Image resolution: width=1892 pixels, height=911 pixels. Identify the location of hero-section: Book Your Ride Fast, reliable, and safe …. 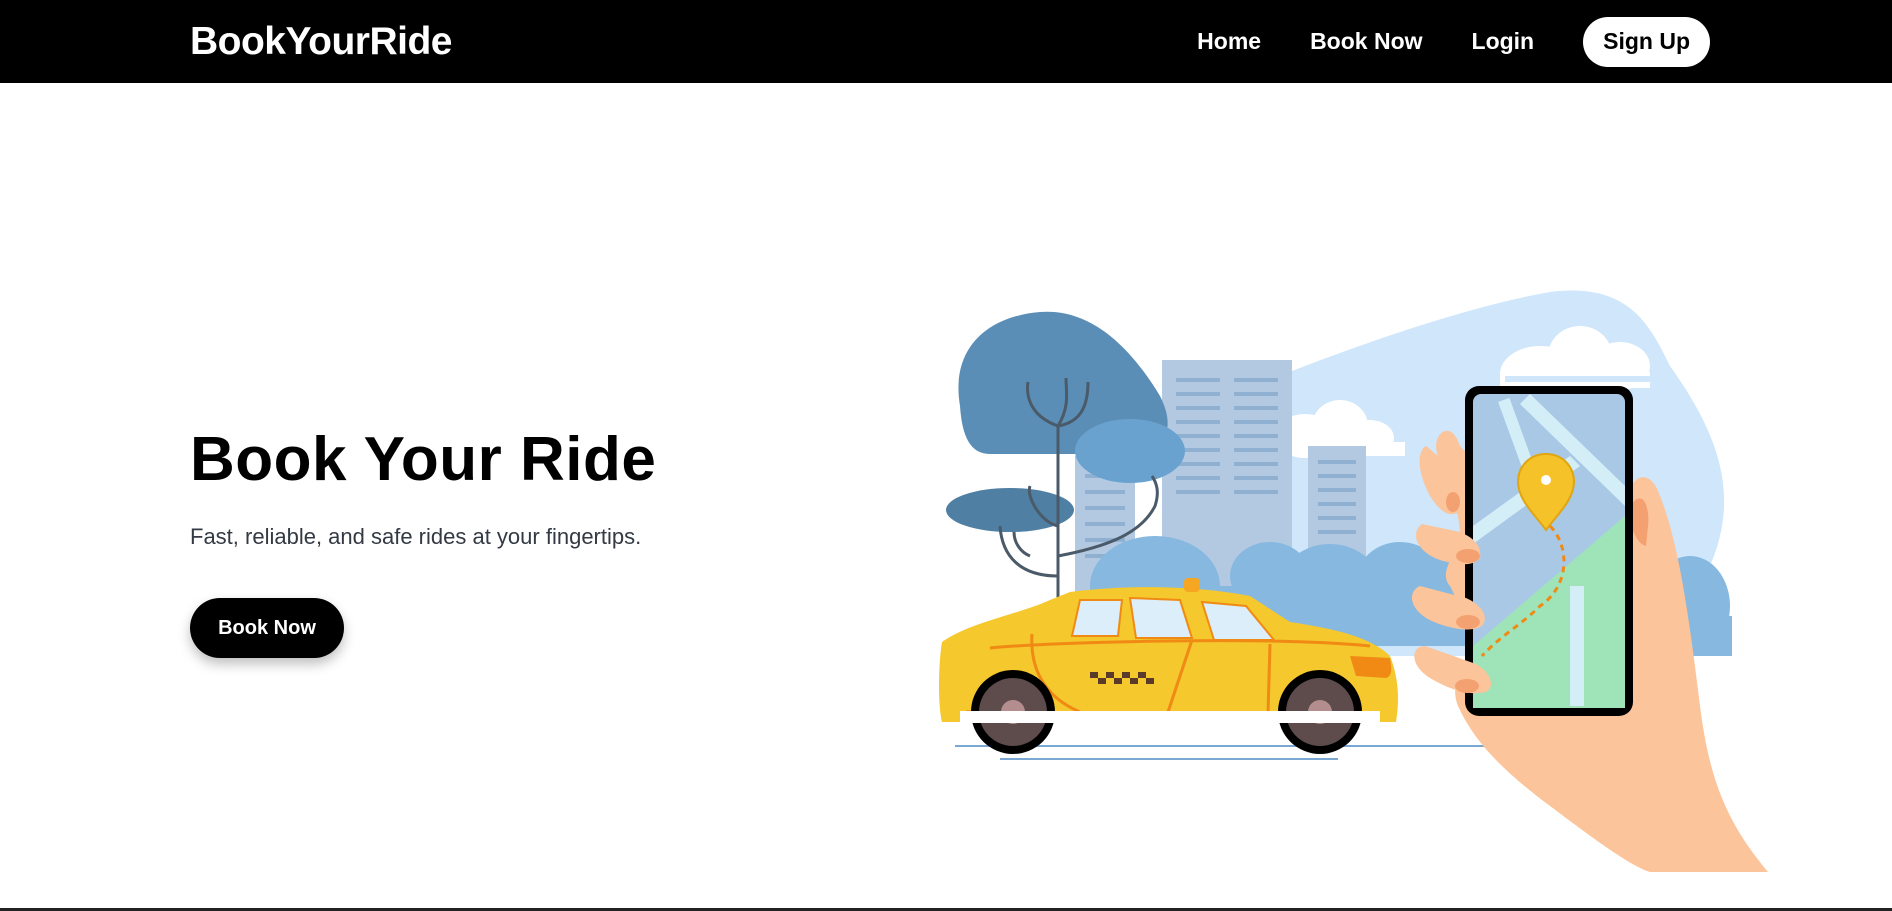
(500, 541).